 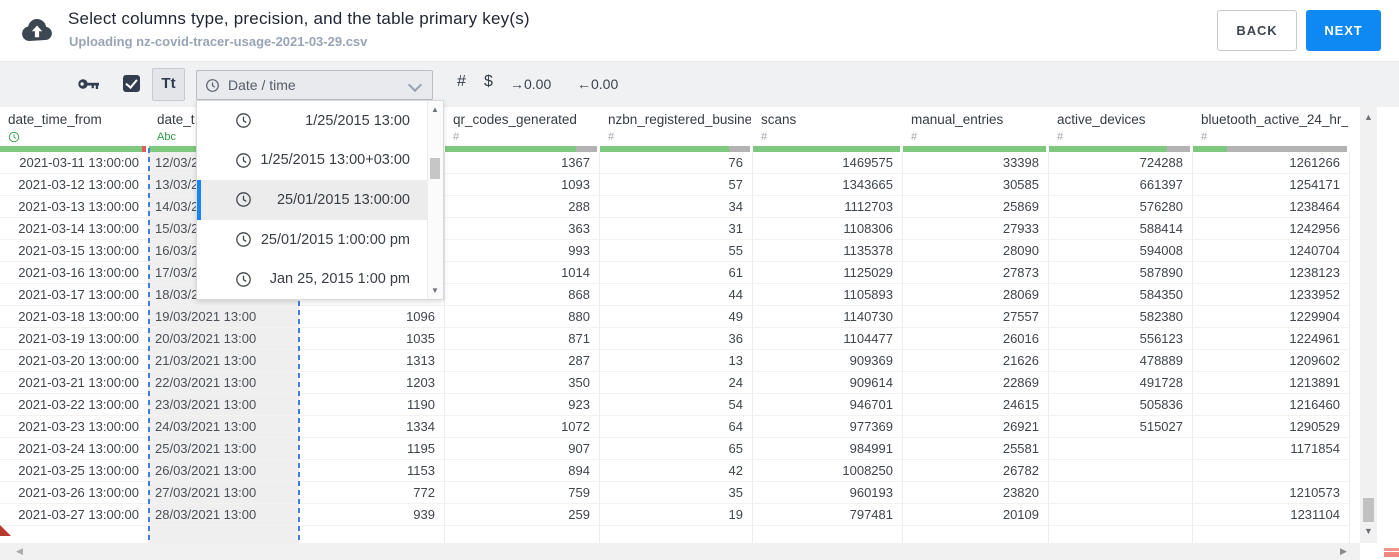 What do you see at coordinates (976, 493) in the screenshot?
I see `table-cell: 23820` at bounding box center [976, 493].